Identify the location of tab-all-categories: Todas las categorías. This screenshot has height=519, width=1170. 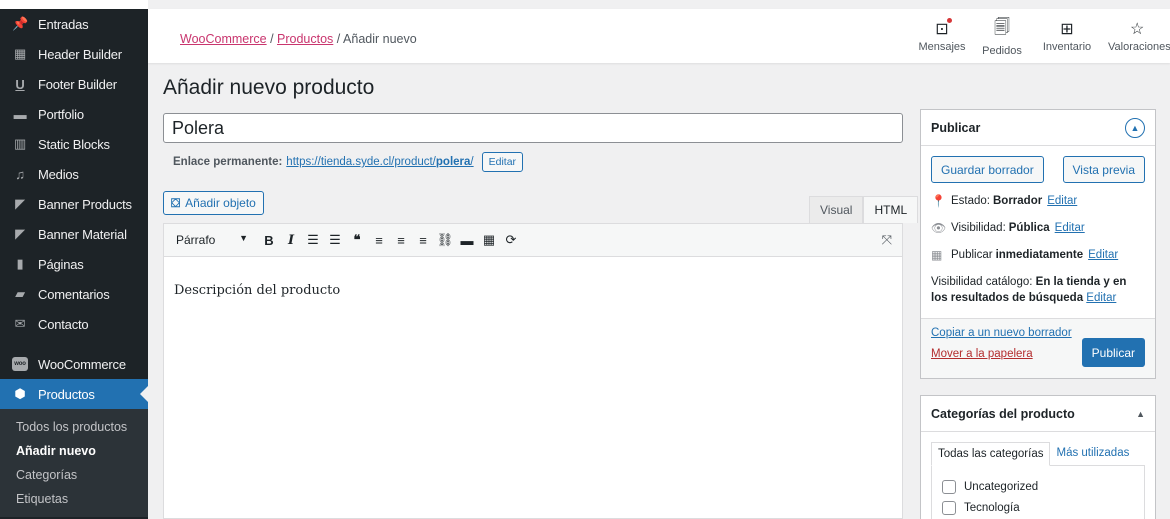
(991, 454).